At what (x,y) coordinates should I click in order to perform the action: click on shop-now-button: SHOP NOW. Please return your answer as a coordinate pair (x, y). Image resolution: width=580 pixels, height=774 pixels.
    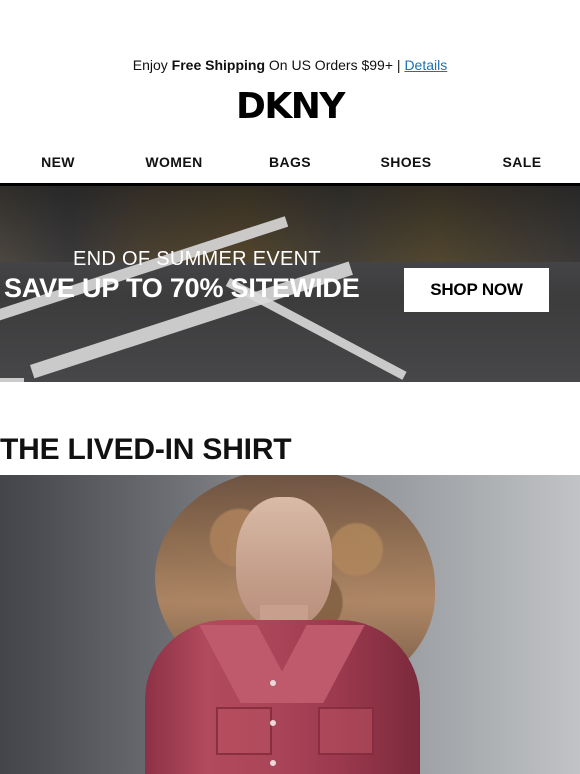
    Looking at the image, I should click on (476, 290).